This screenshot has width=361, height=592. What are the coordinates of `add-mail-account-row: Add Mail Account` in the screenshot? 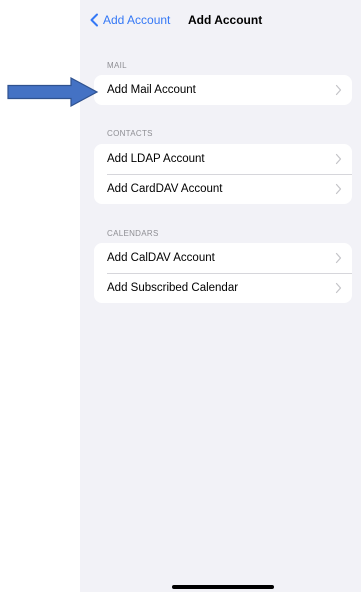 It's located at (223, 90).